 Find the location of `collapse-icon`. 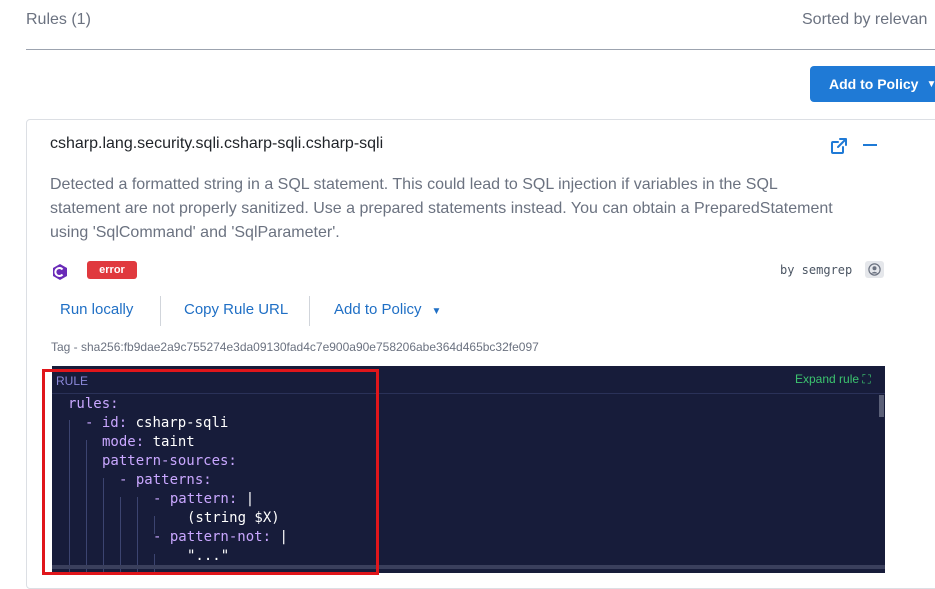

collapse-icon is located at coordinates (870, 145).